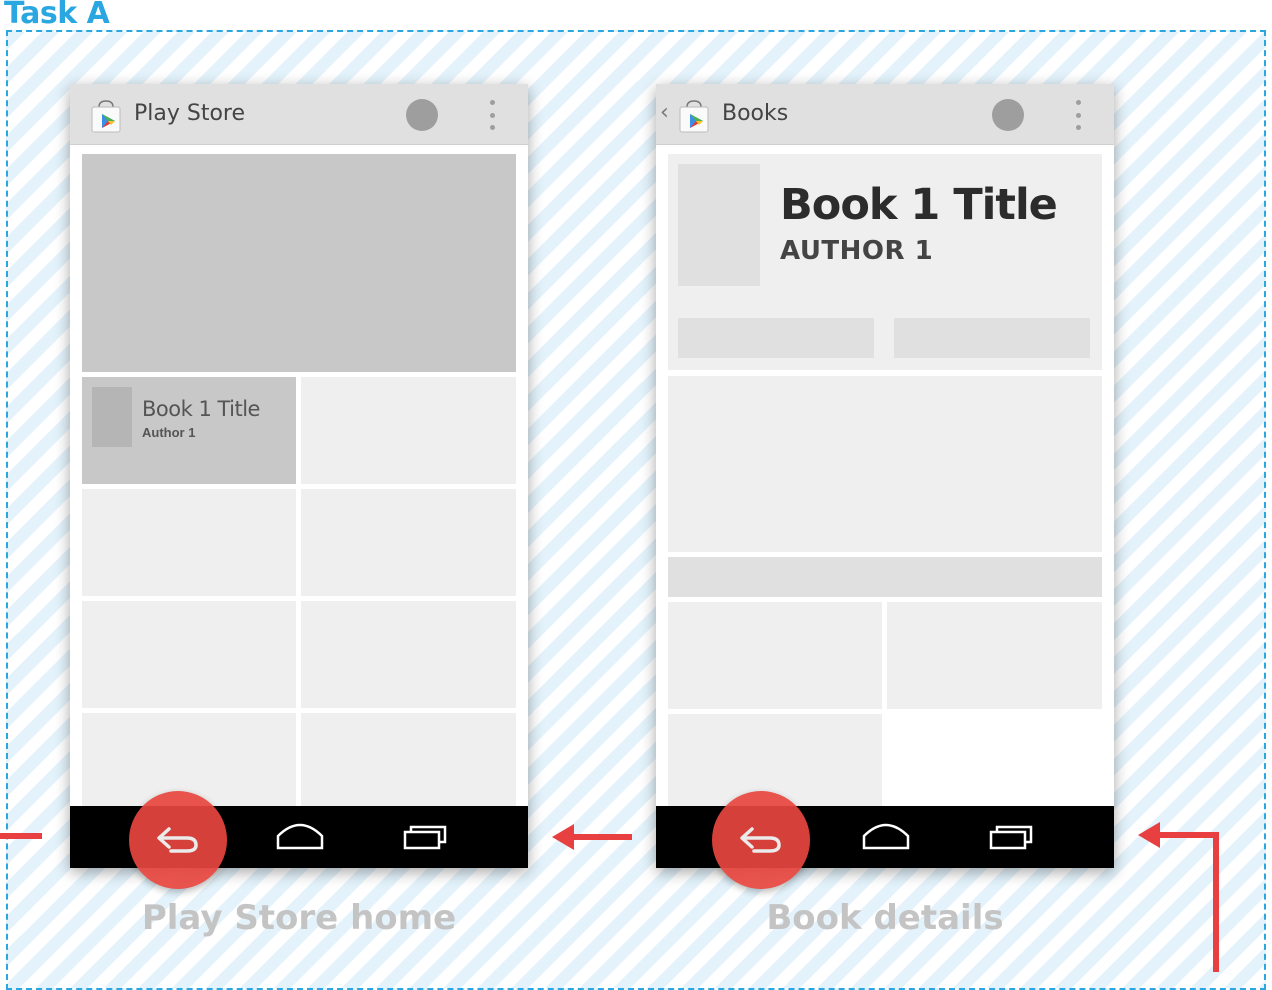  I want to click on screen-caption: Play Store home, so click(299, 918).